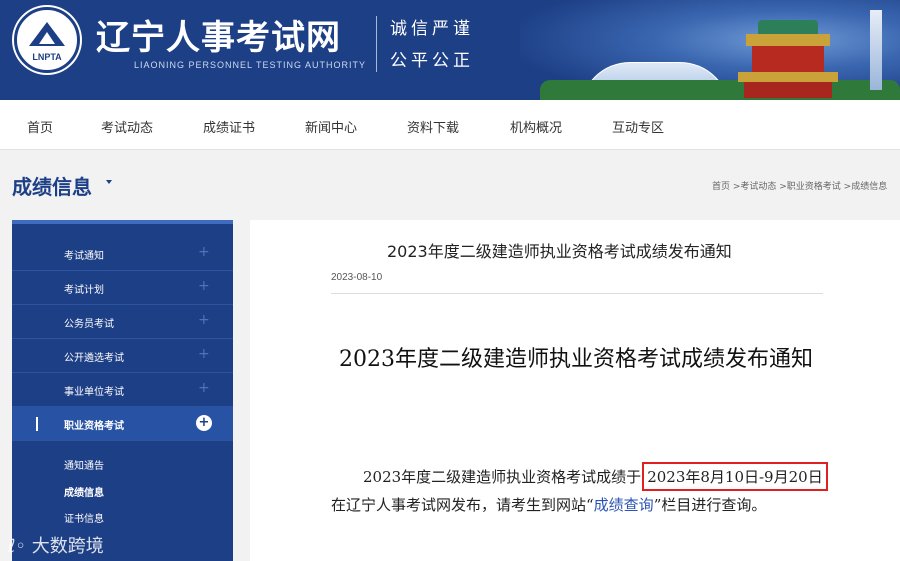 The height and width of the screenshot is (561, 900). Describe the element at coordinates (94, 426) in the screenshot. I see `sidebar-item-label: 职业资格考试` at that location.